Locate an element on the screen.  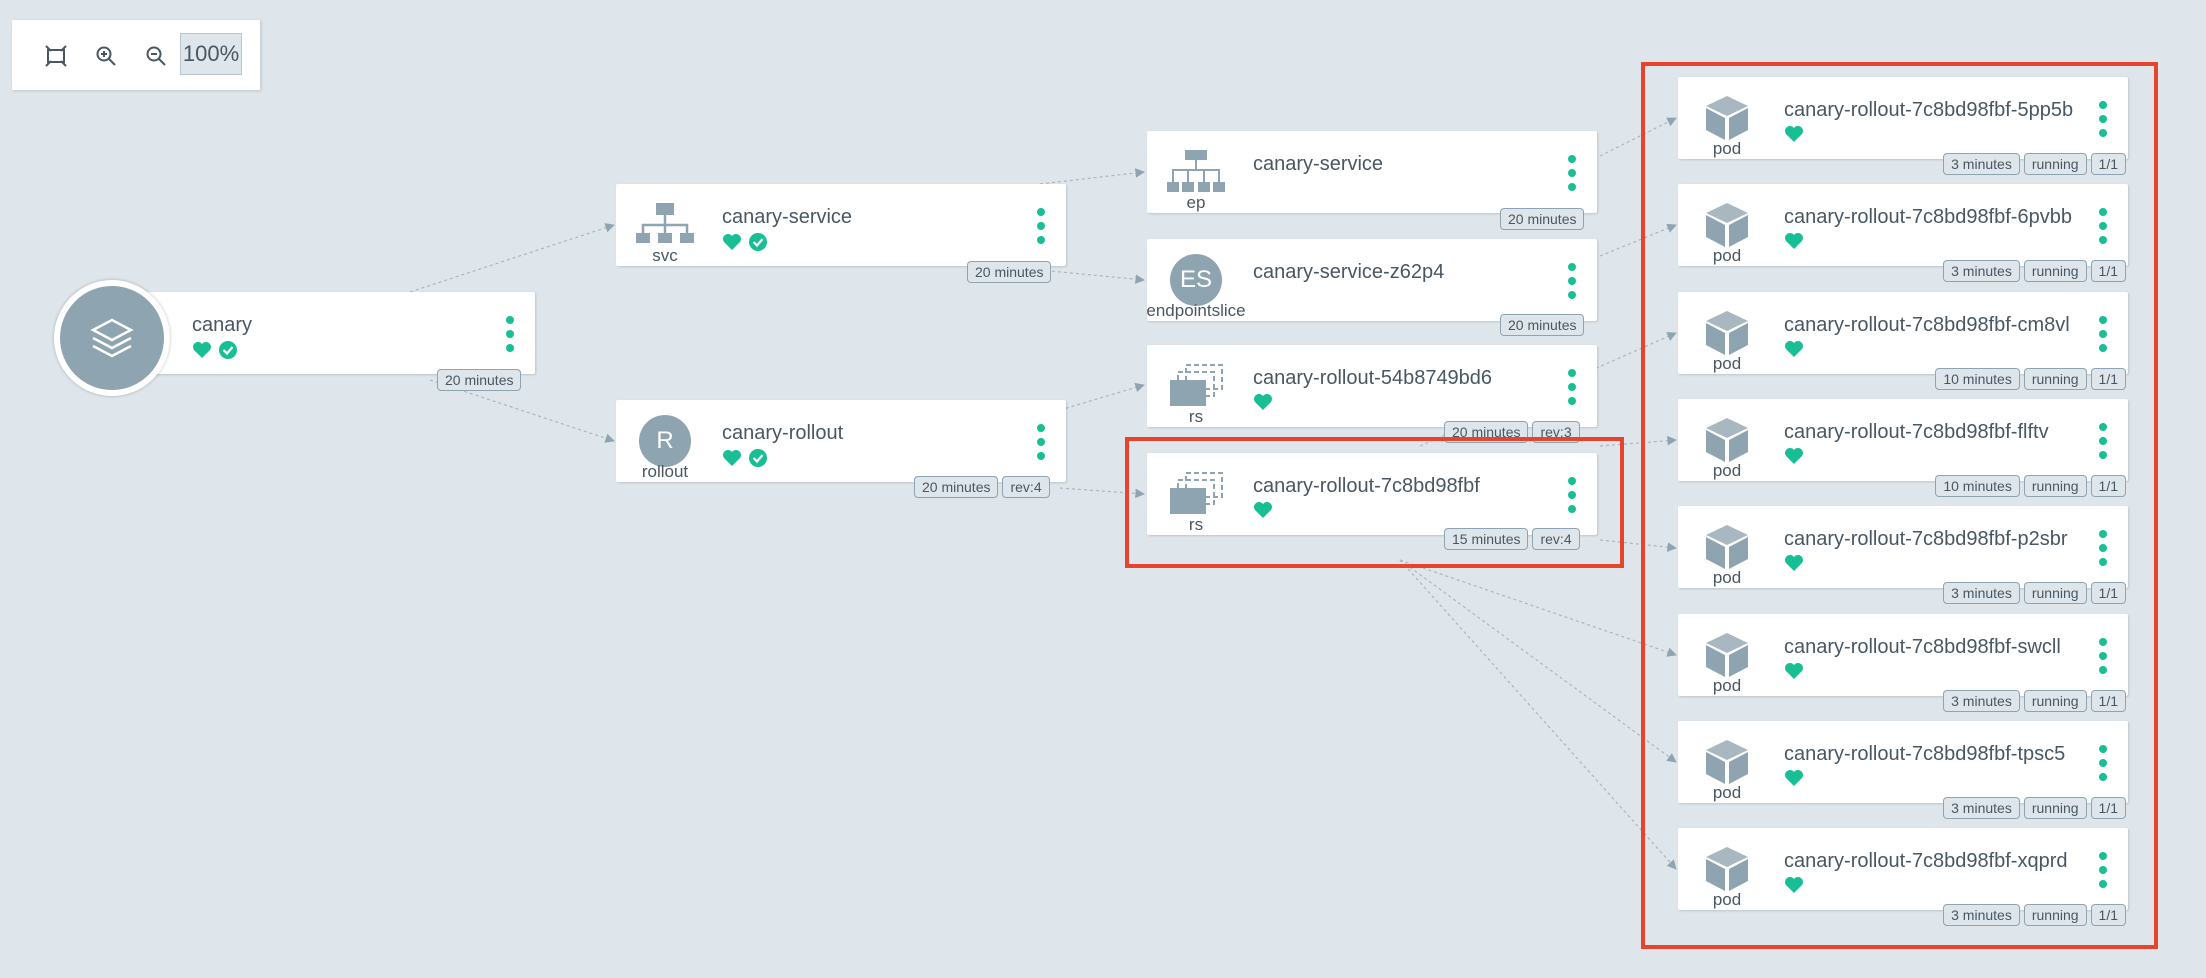
zoom-in-icon is located at coordinates (106, 56).